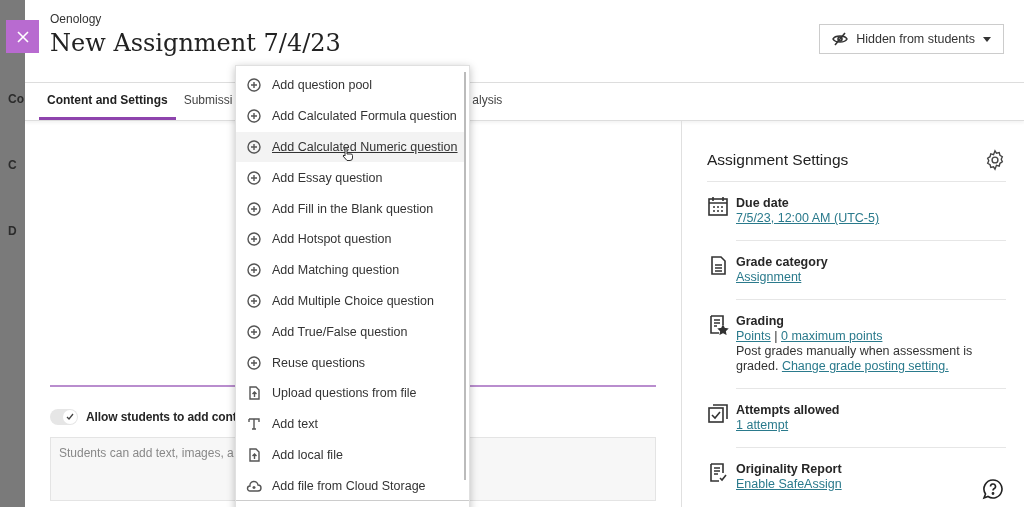 This screenshot has height=507, width=1024. Describe the element at coordinates (64, 417) in the screenshot. I see `toggle-switch` at that location.